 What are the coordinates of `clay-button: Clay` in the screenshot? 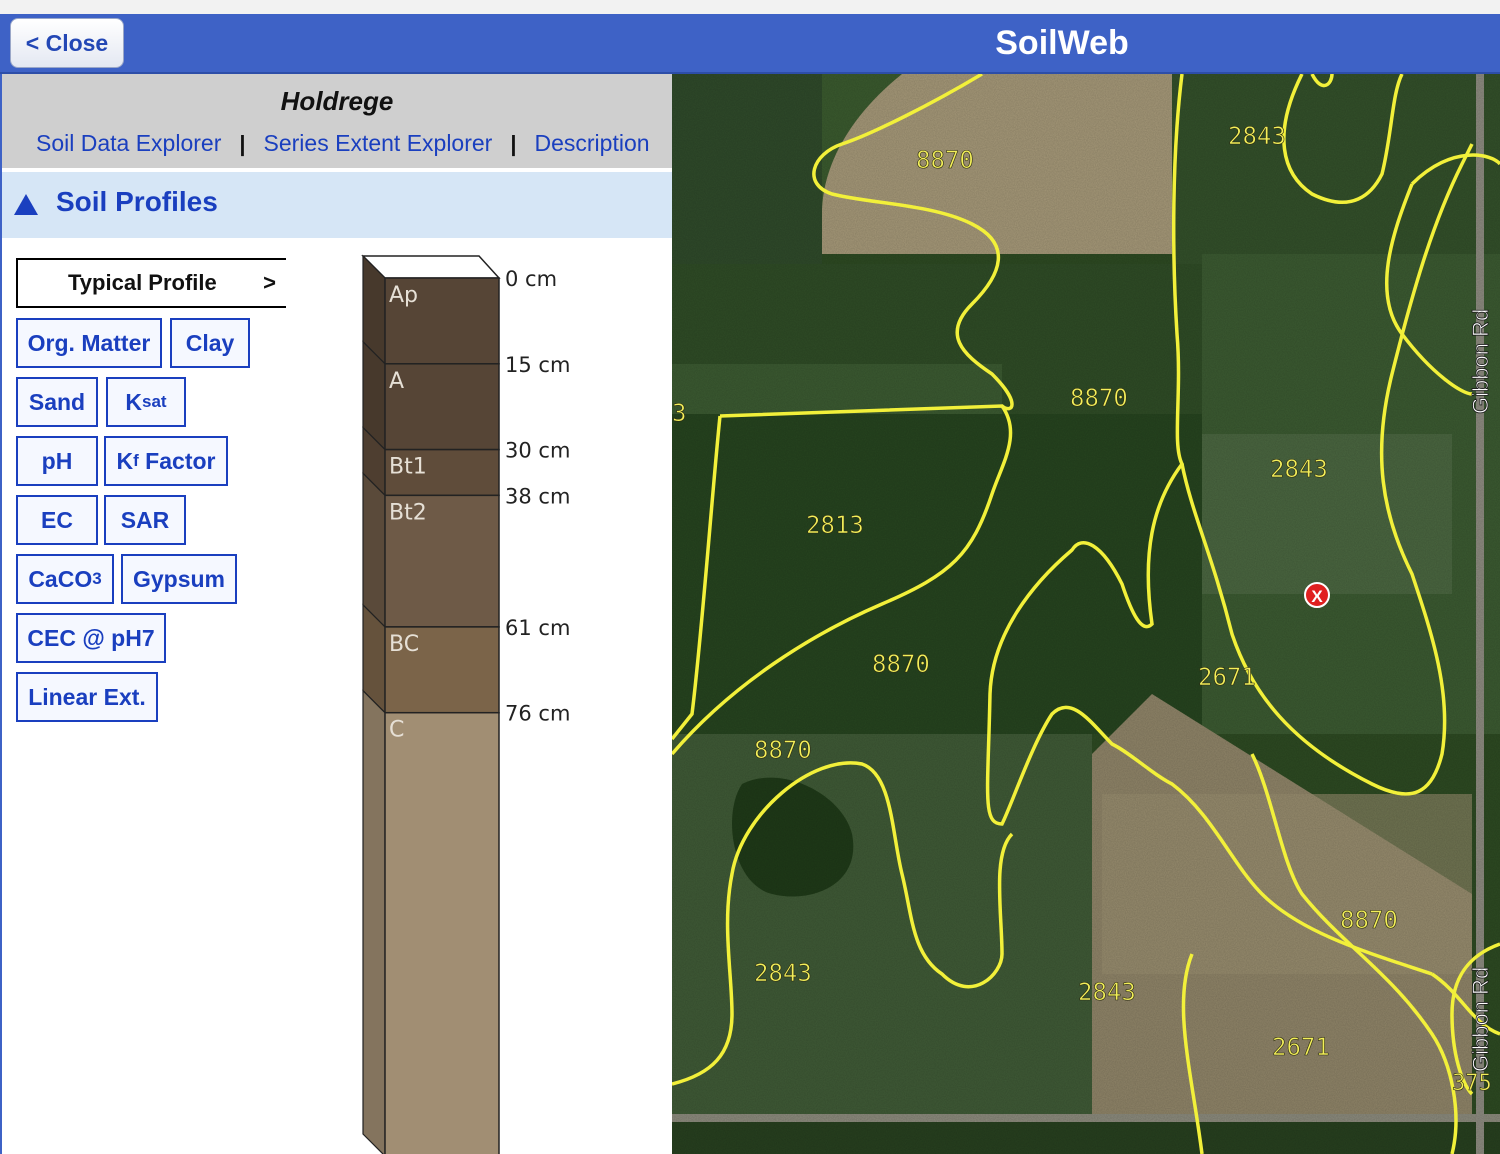 It's located at (210, 343).